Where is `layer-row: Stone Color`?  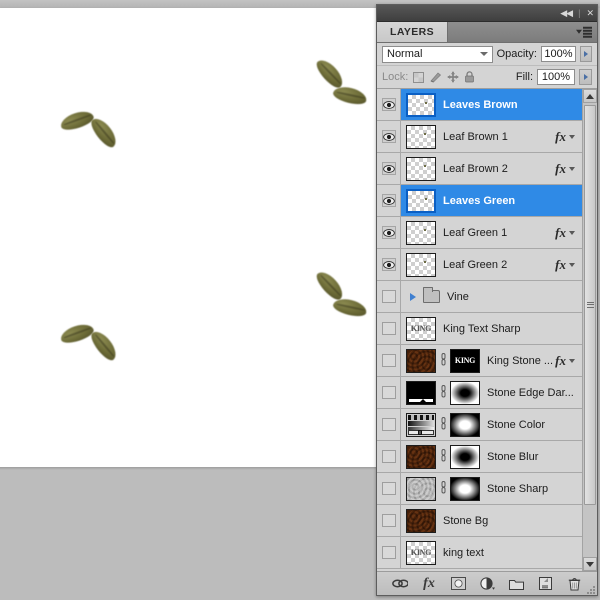
layer-row: Stone Color is located at coordinates (479, 425).